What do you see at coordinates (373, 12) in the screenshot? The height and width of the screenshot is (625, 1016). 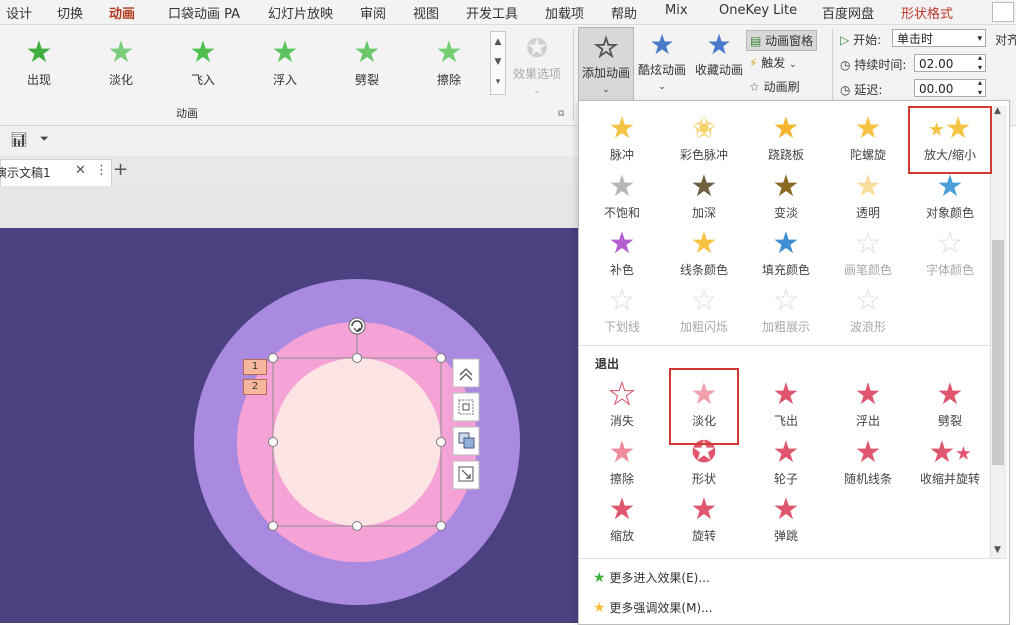 I see `menu-review: 审阅` at bounding box center [373, 12].